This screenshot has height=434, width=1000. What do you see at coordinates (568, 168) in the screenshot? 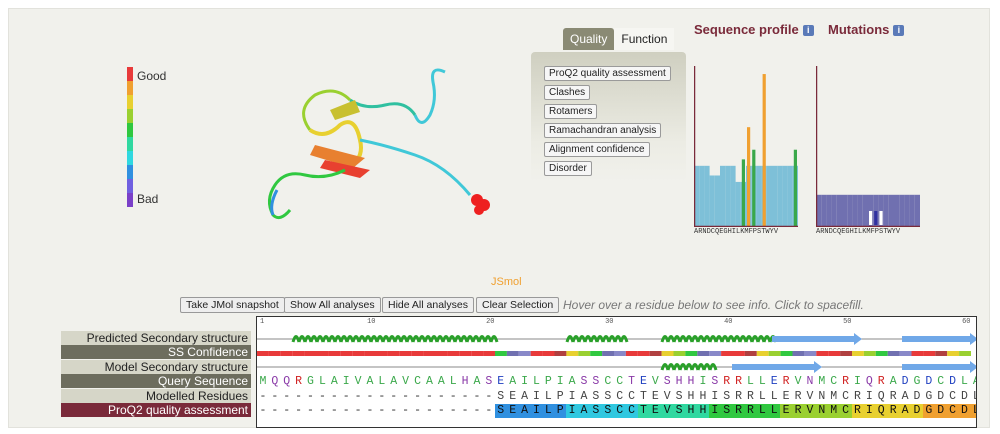
I see `disorder-button: Disorder` at bounding box center [568, 168].